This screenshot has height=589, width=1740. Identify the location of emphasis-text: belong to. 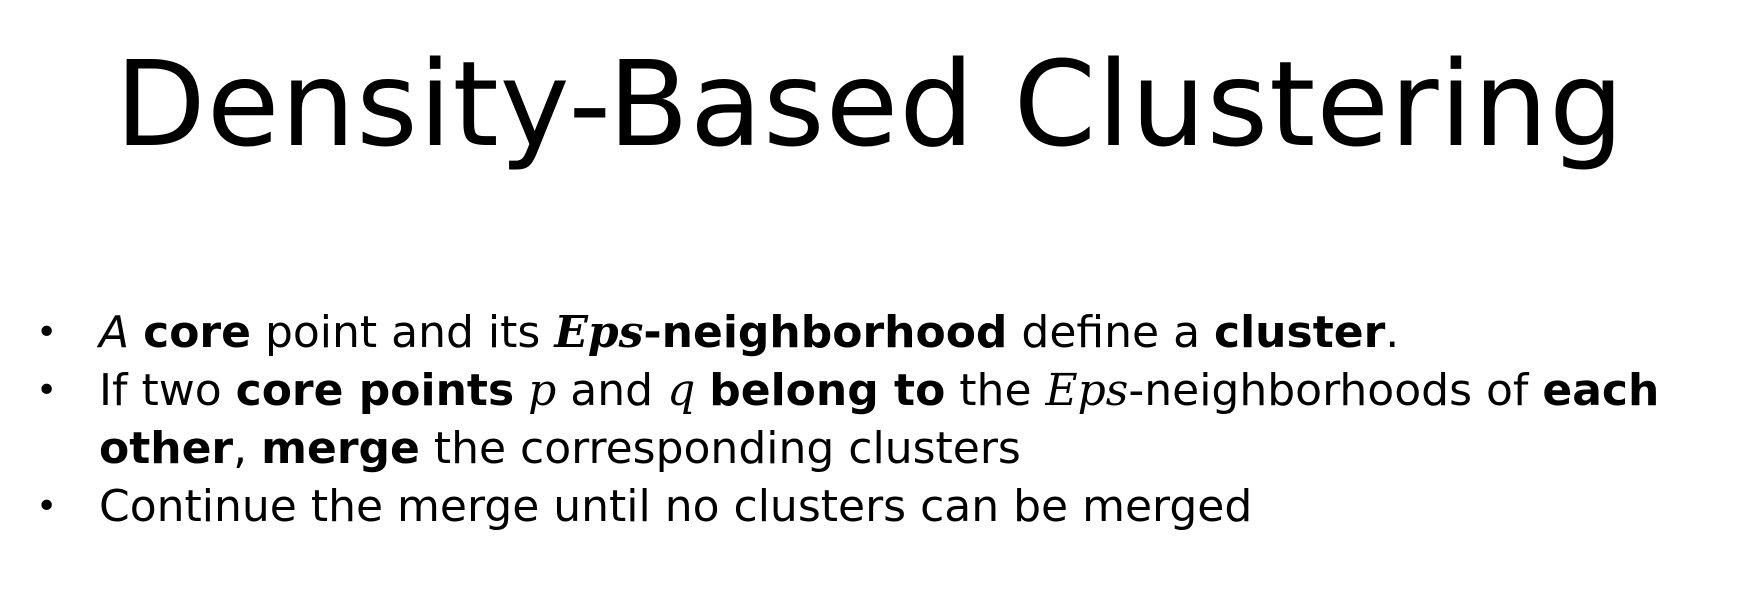
(827, 390).